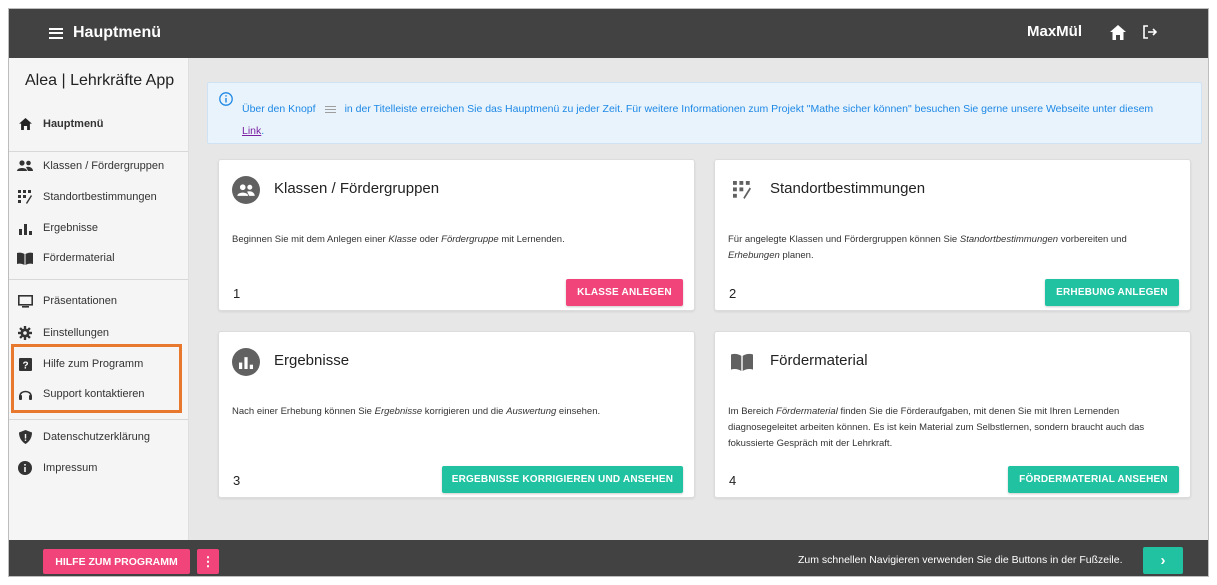  What do you see at coordinates (25, 437) in the screenshot?
I see `shield-icon` at bounding box center [25, 437].